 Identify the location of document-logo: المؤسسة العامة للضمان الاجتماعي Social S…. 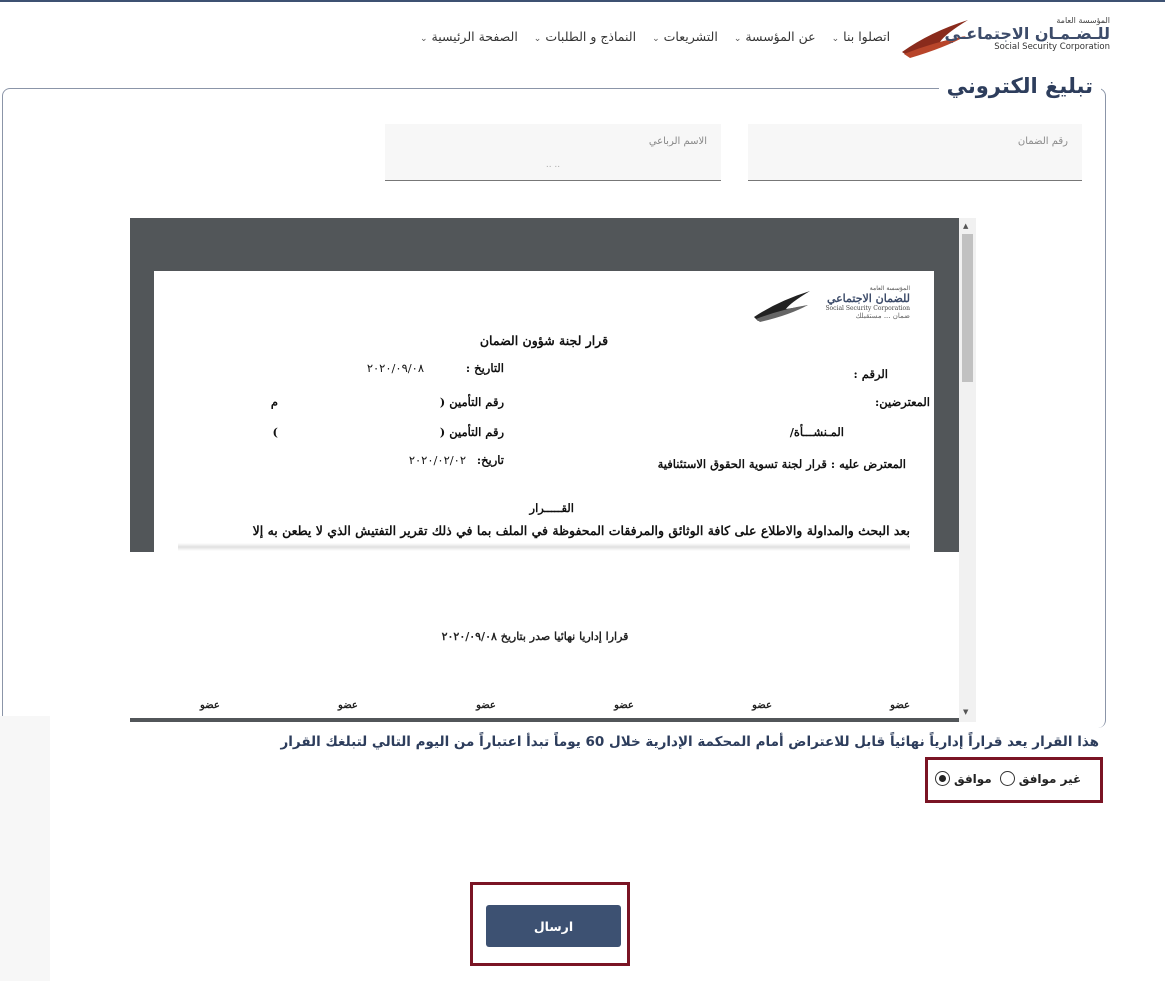
(867, 302).